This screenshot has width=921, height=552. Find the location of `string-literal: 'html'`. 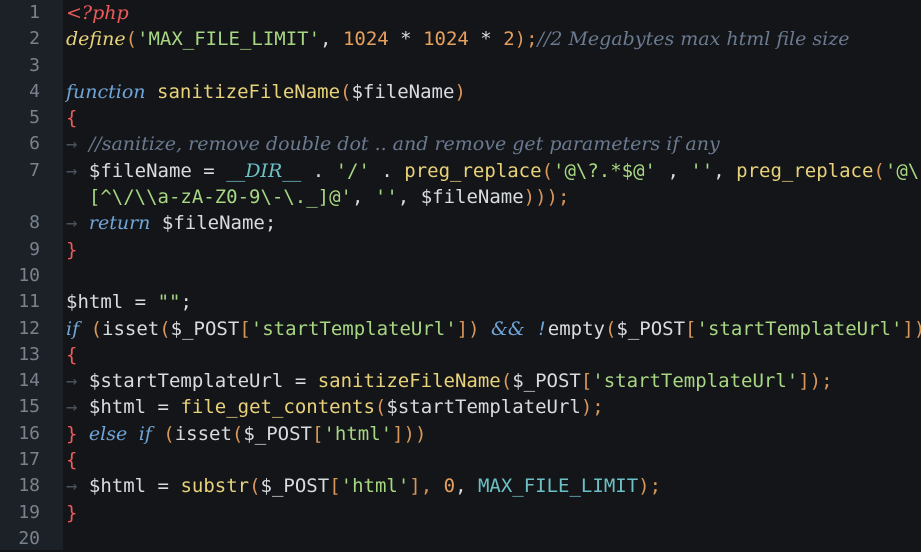

string-literal: 'html' is located at coordinates (358, 433).